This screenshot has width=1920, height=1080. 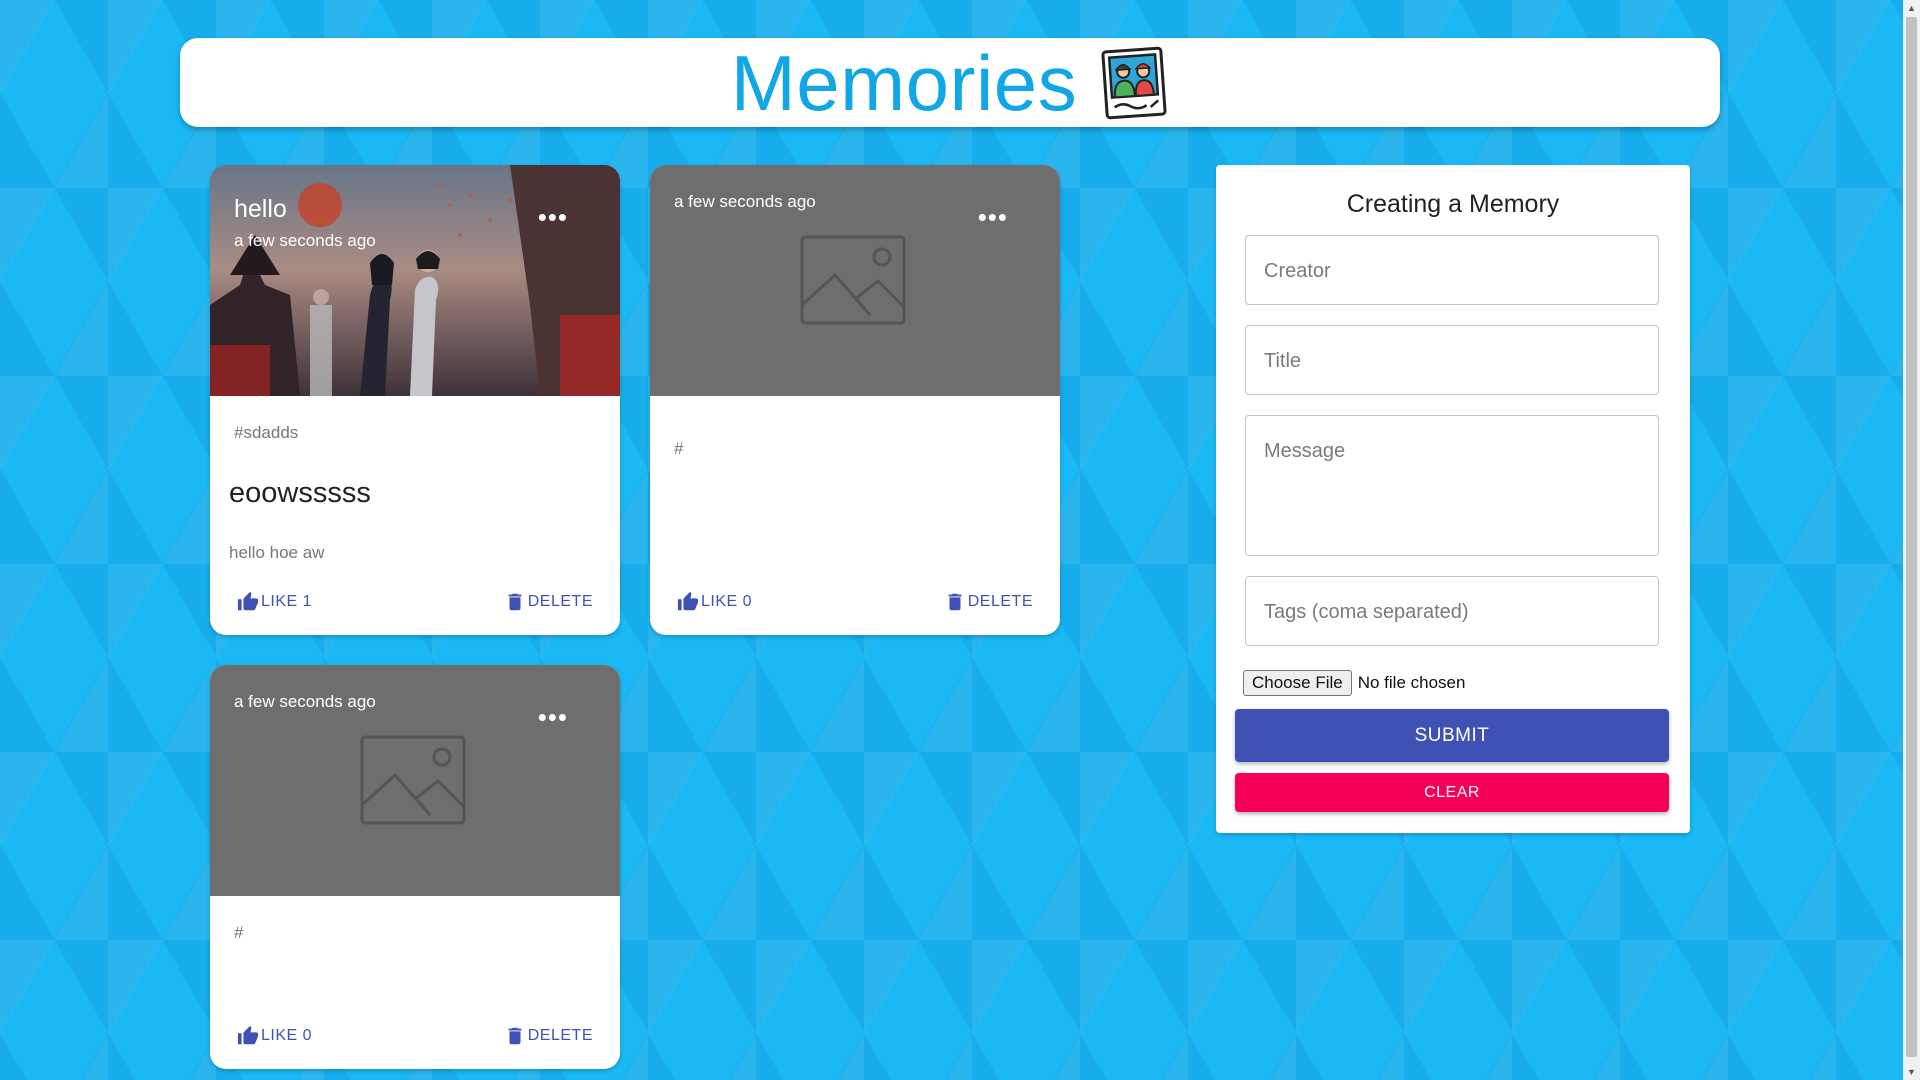 I want to click on card-creator: hello, so click(x=260, y=209).